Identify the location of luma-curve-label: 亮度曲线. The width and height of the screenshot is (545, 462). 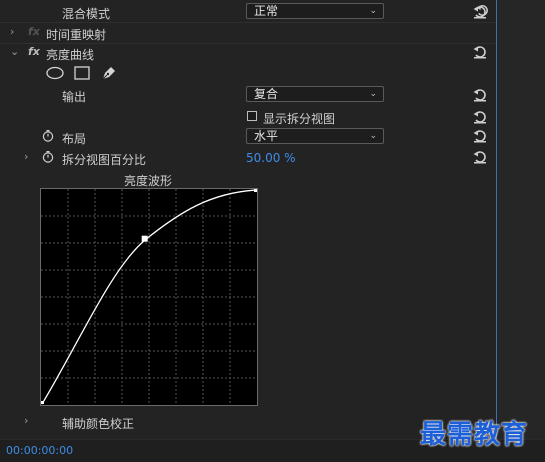
(70, 55).